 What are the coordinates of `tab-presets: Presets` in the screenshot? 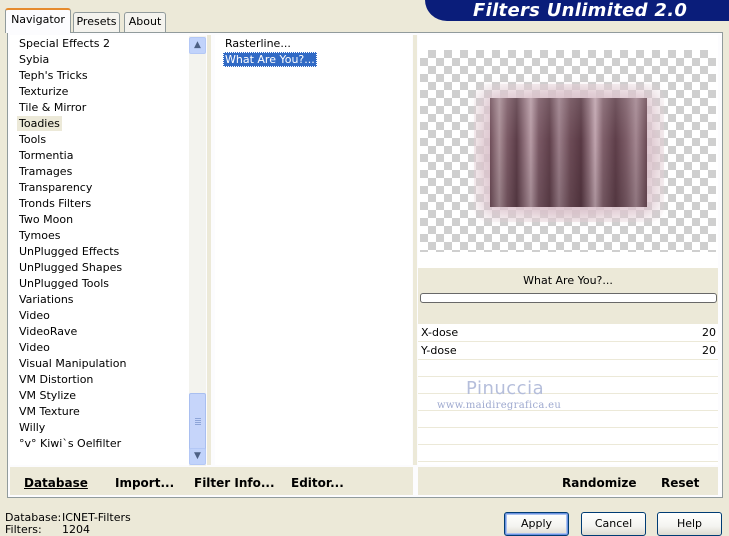 It's located at (96, 22).